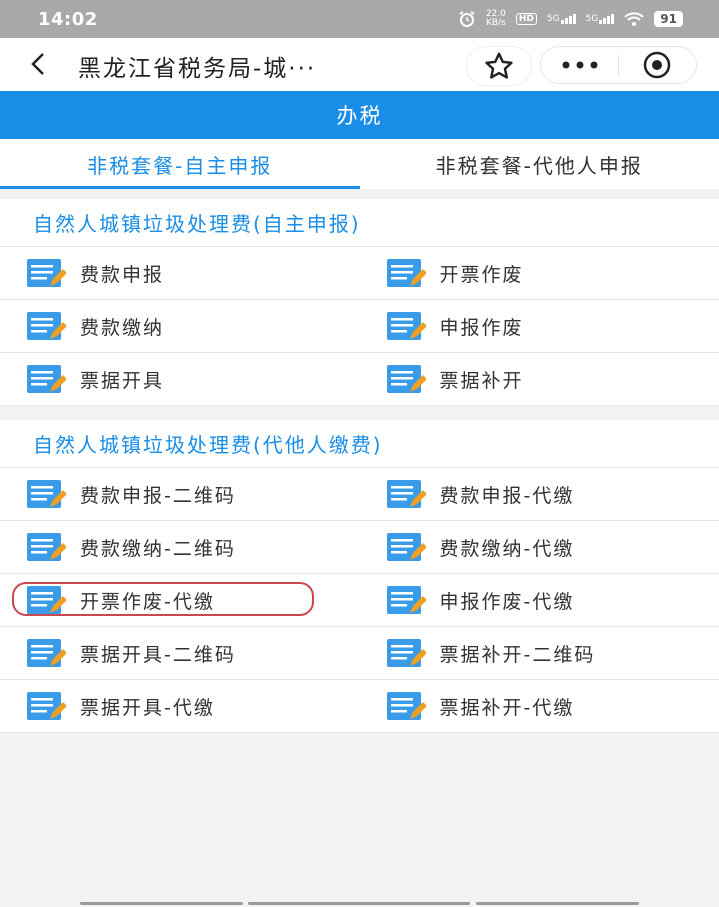  I want to click on page-header: 办税, so click(359, 115).